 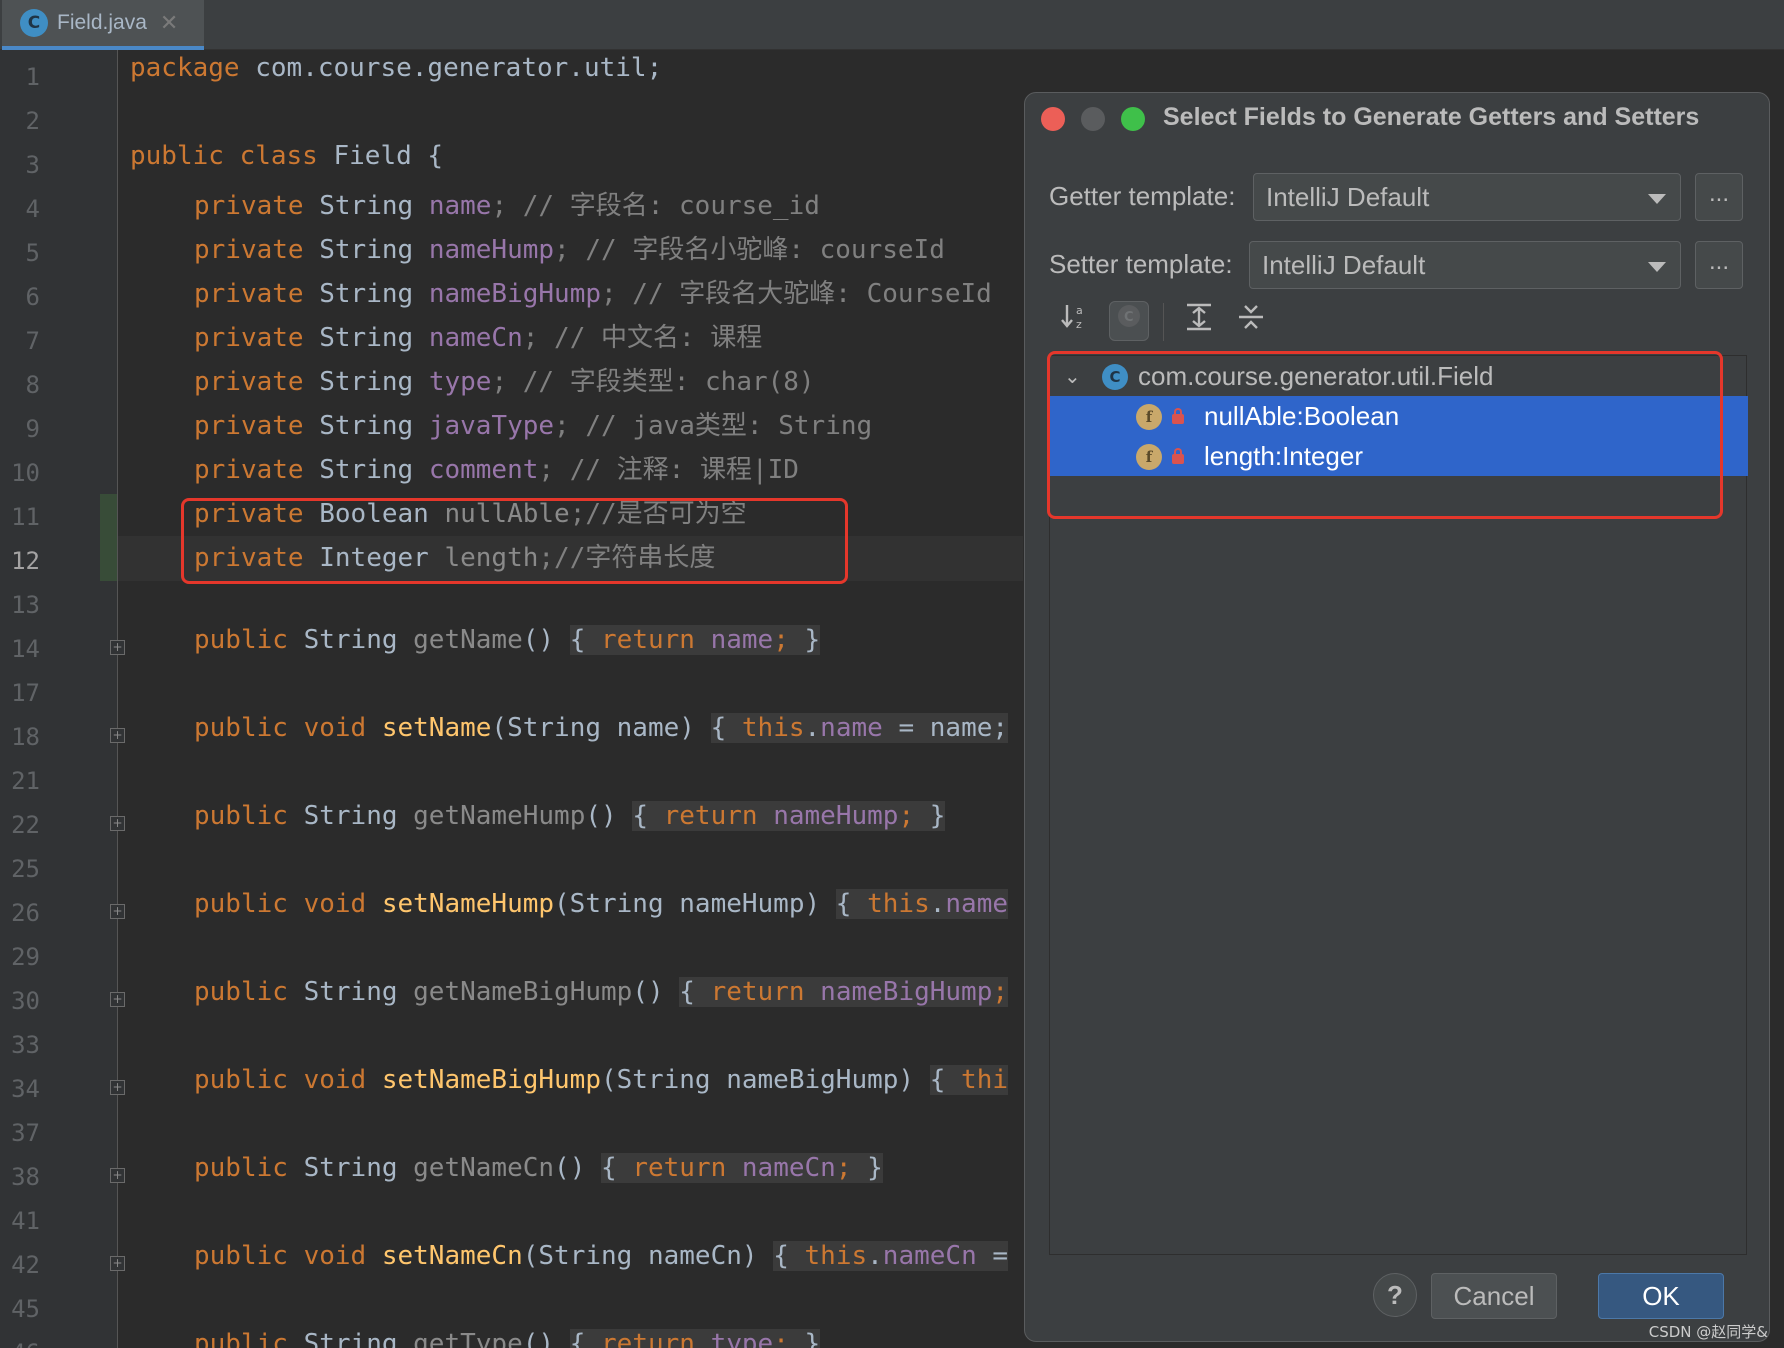 What do you see at coordinates (1467, 197) in the screenshot?
I see `getter-template-select: IntelliJ Default` at bounding box center [1467, 197].